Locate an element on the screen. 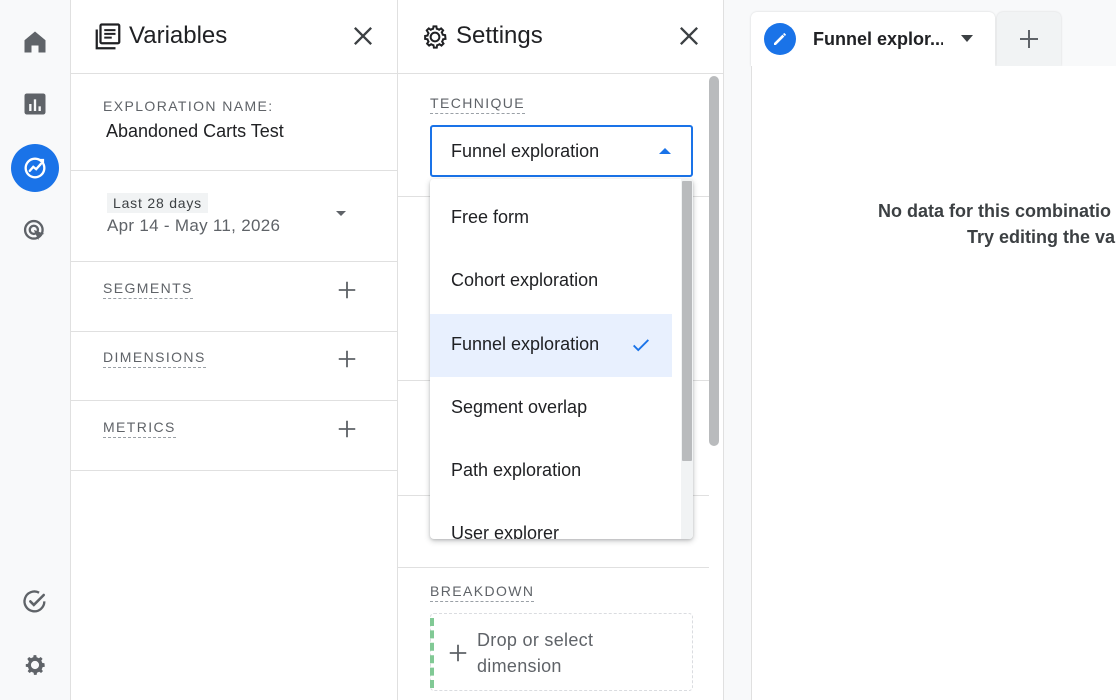 This screenshot has height=700, width=1116. exploration-name-field: Abandoned Carts Test is located at coordinates (195, 131).